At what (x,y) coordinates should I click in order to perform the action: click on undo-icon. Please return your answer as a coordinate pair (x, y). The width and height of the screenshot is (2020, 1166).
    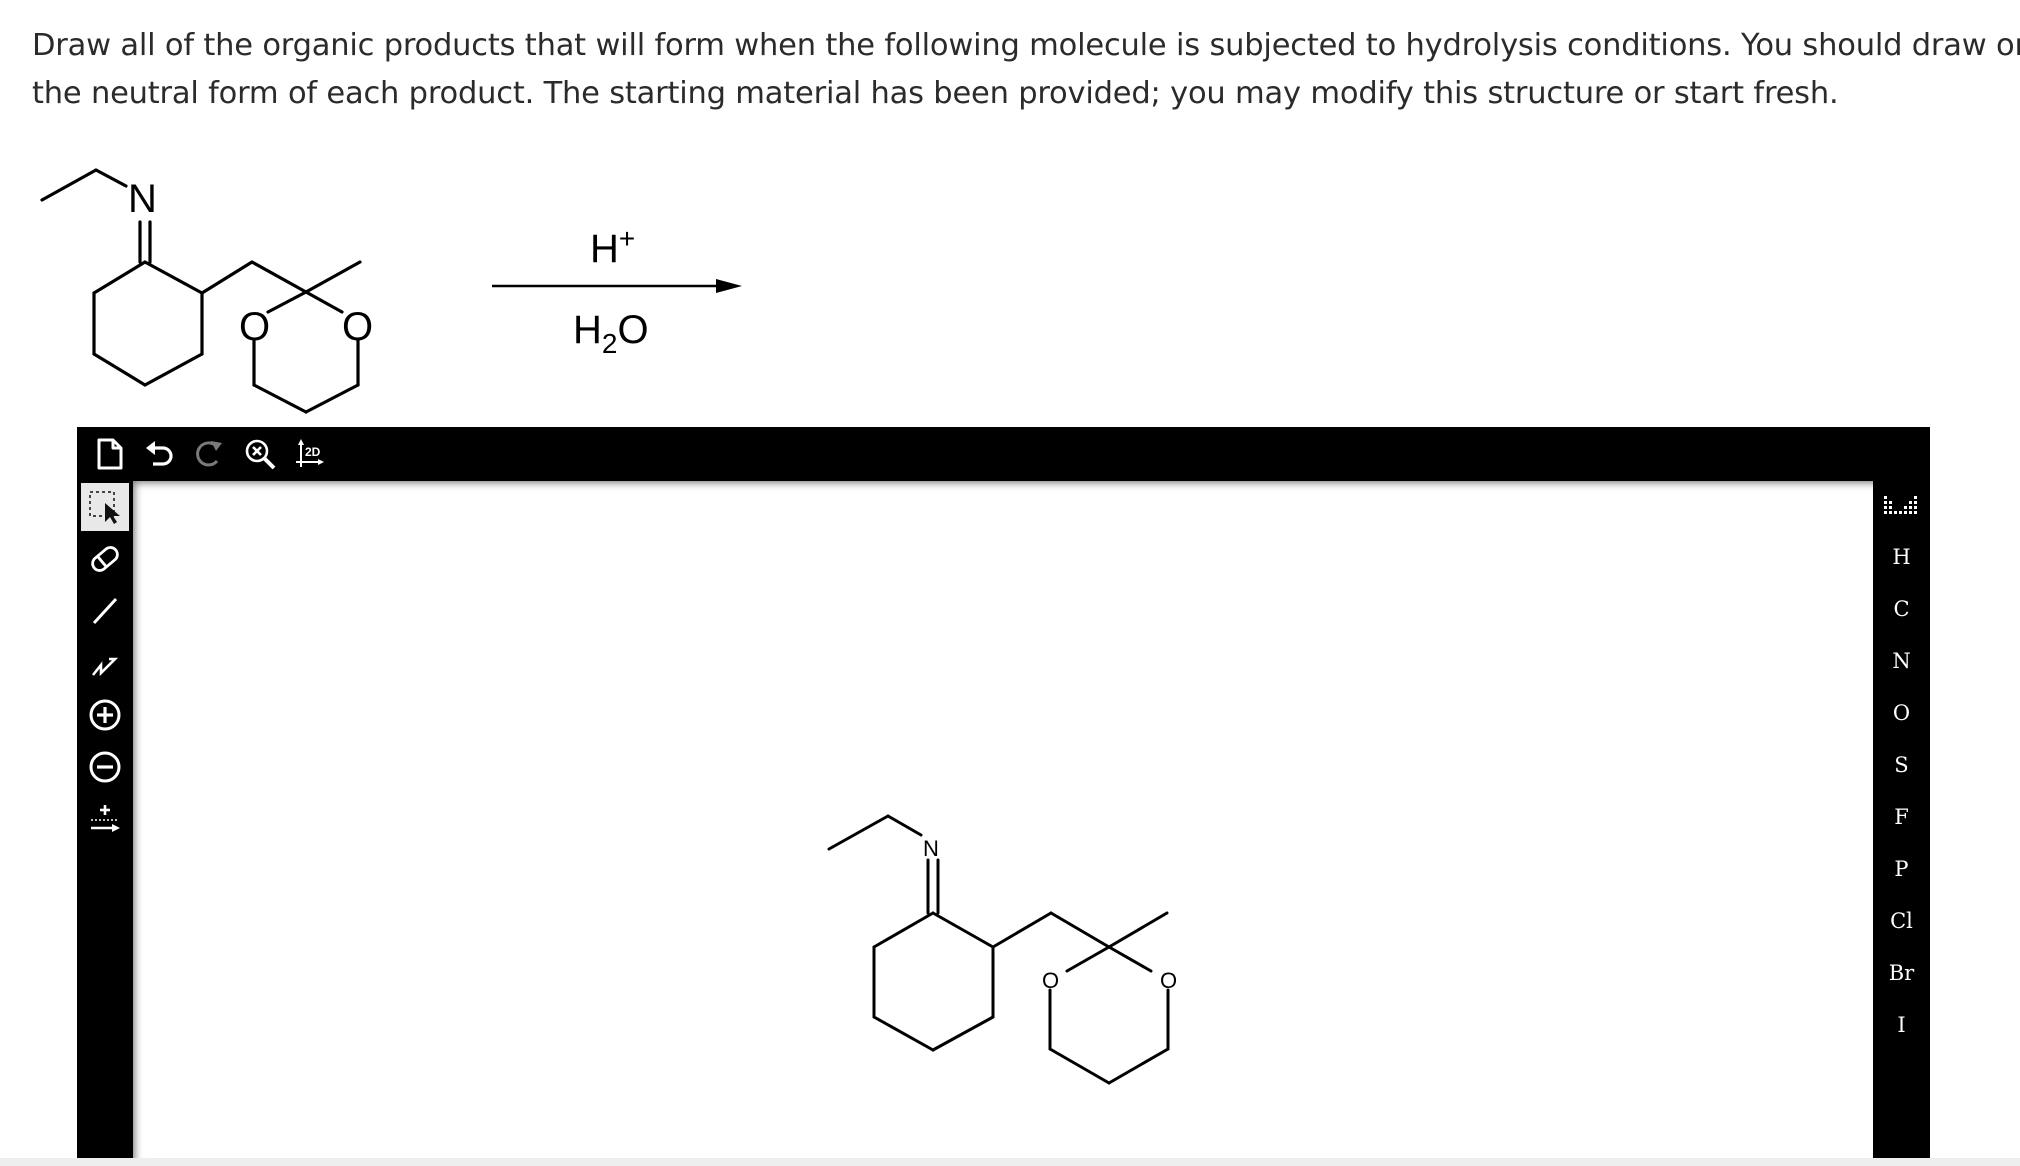
    Looking at the image, I should click on (159, 453).